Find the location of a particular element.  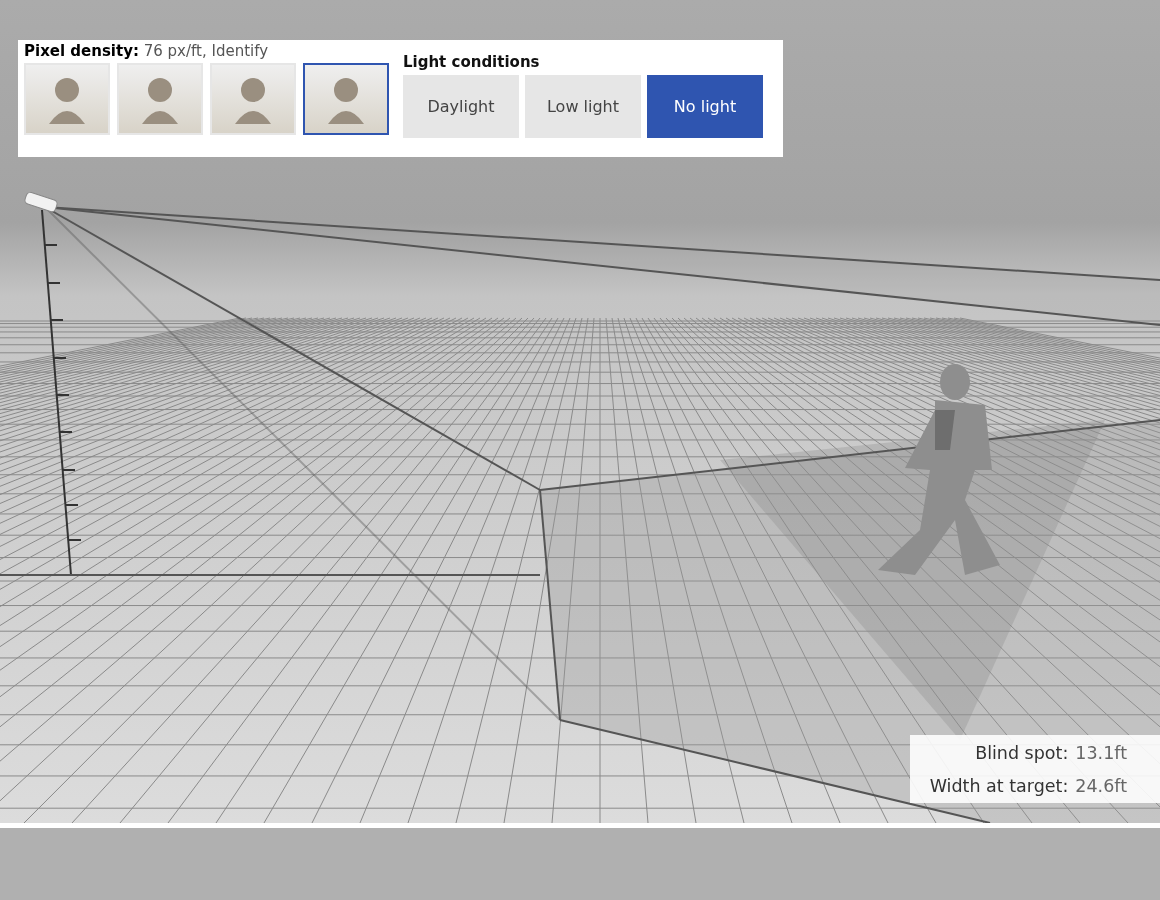

measurement-label: Blind spot: is located at coordinates (1021, 753).